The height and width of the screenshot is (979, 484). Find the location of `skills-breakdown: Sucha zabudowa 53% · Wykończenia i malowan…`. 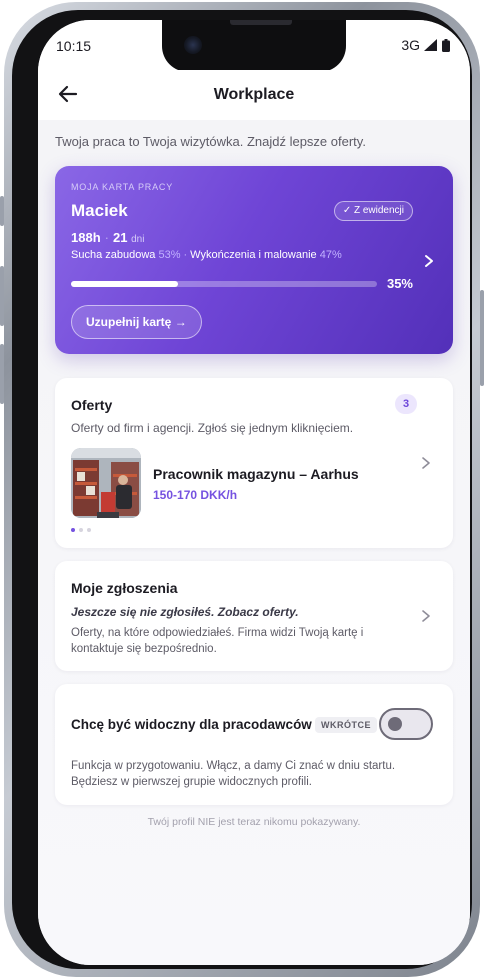

skills-breakdown: Sucha zabudowa 53% · Wykończenia i malowan… is located at coordinates (206, 255).